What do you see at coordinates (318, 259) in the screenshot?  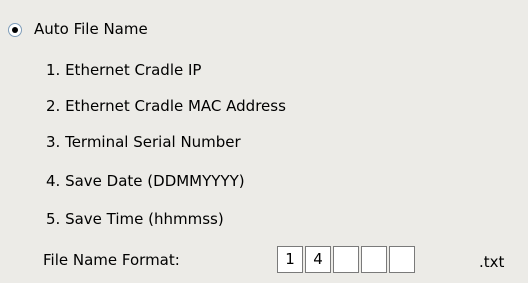 I see `format-field-2: 4` at bounding box center [318, 259].